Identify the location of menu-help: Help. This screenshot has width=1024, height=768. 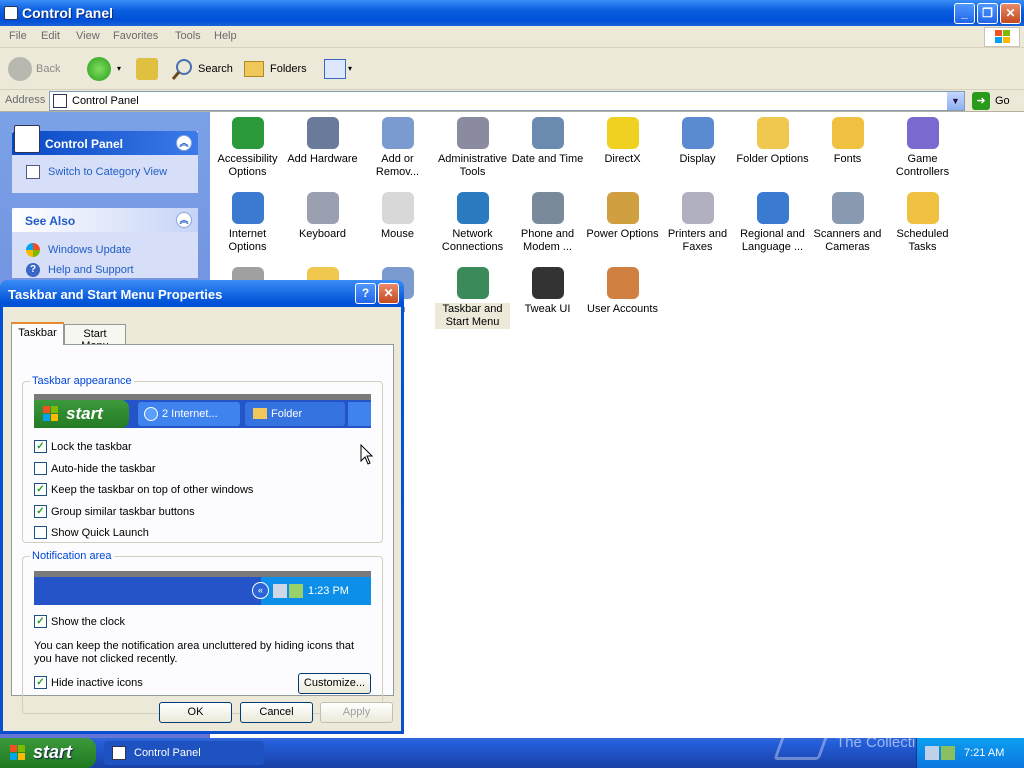
(225, 36).